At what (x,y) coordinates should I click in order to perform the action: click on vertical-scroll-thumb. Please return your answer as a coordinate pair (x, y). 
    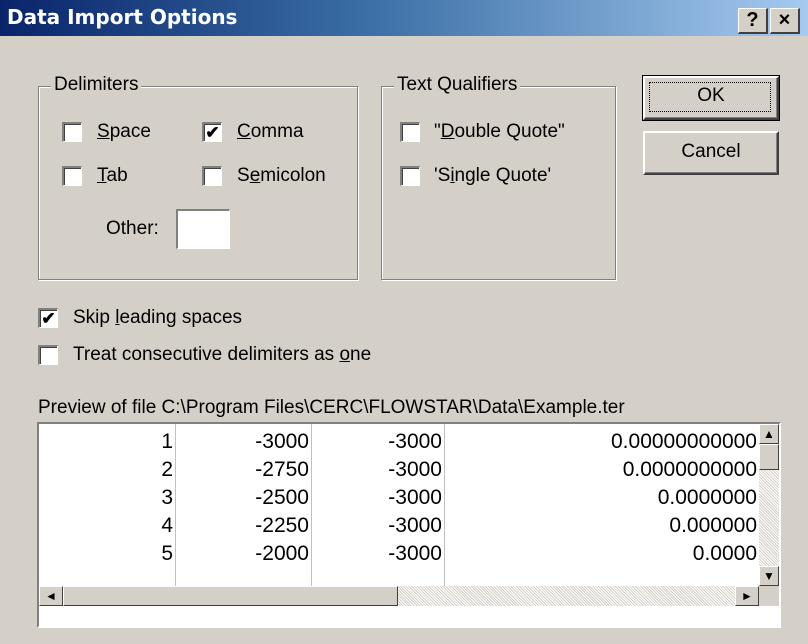
    Looking at the image, I should click on (769, 457).